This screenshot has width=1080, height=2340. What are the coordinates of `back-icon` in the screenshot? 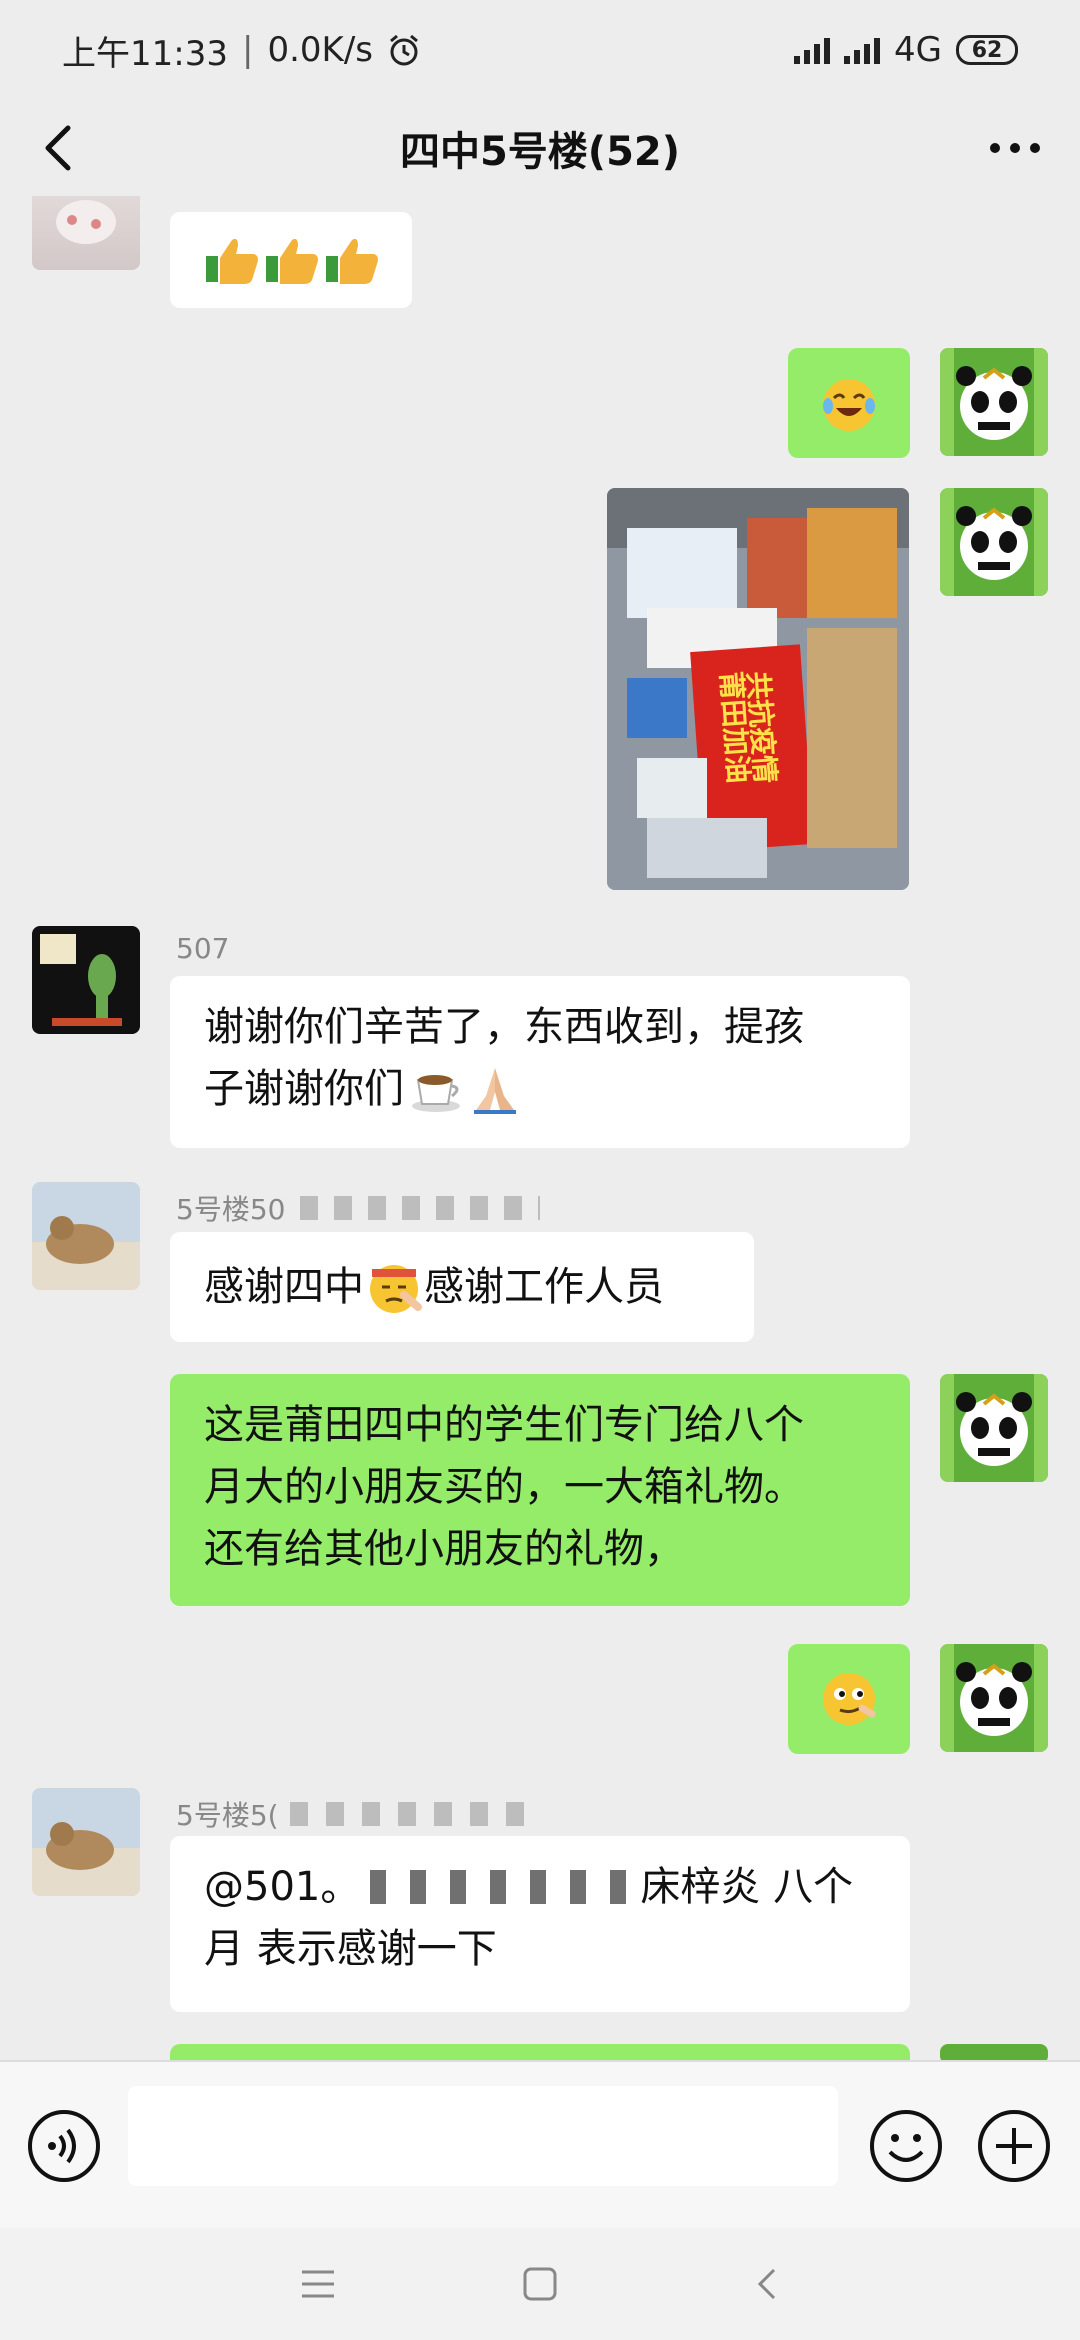 It's located at (767, 2284).